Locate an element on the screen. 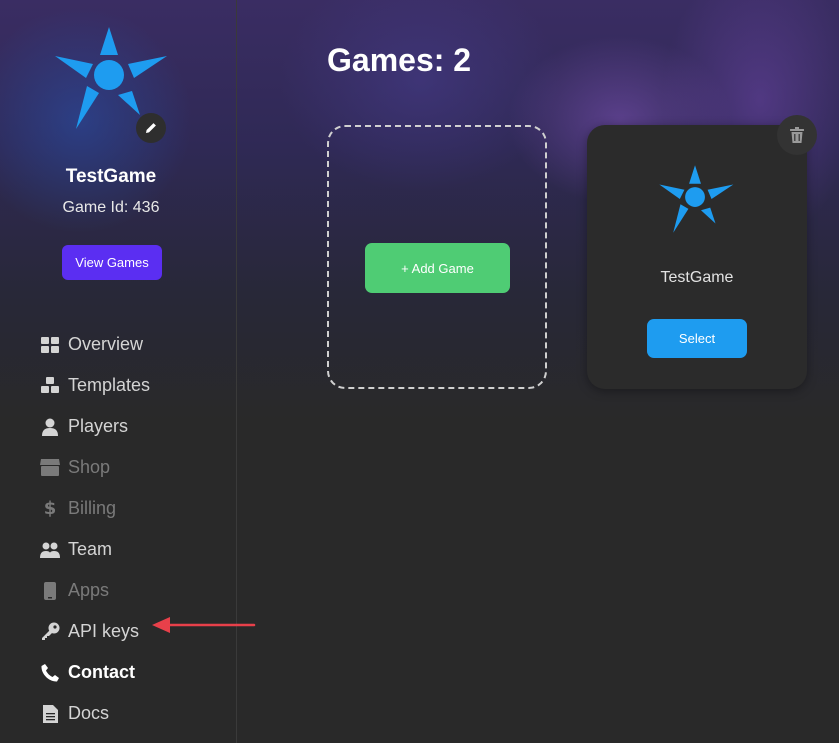 The image size is (839, 743). sidebar-item-label: Team is located at coordinates (90, 549).